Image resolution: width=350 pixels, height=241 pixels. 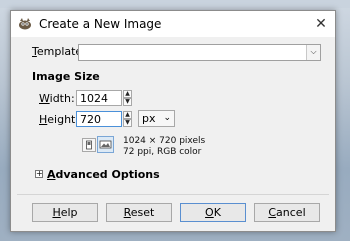 What do you see at coordinates (175, 4) in the screenshot?
I see `desktop-background` at bounding box center [175, 4].